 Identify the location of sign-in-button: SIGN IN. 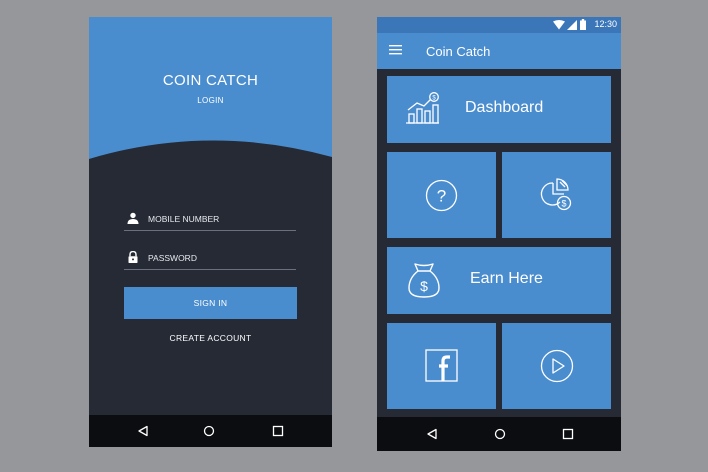
(210, 303).